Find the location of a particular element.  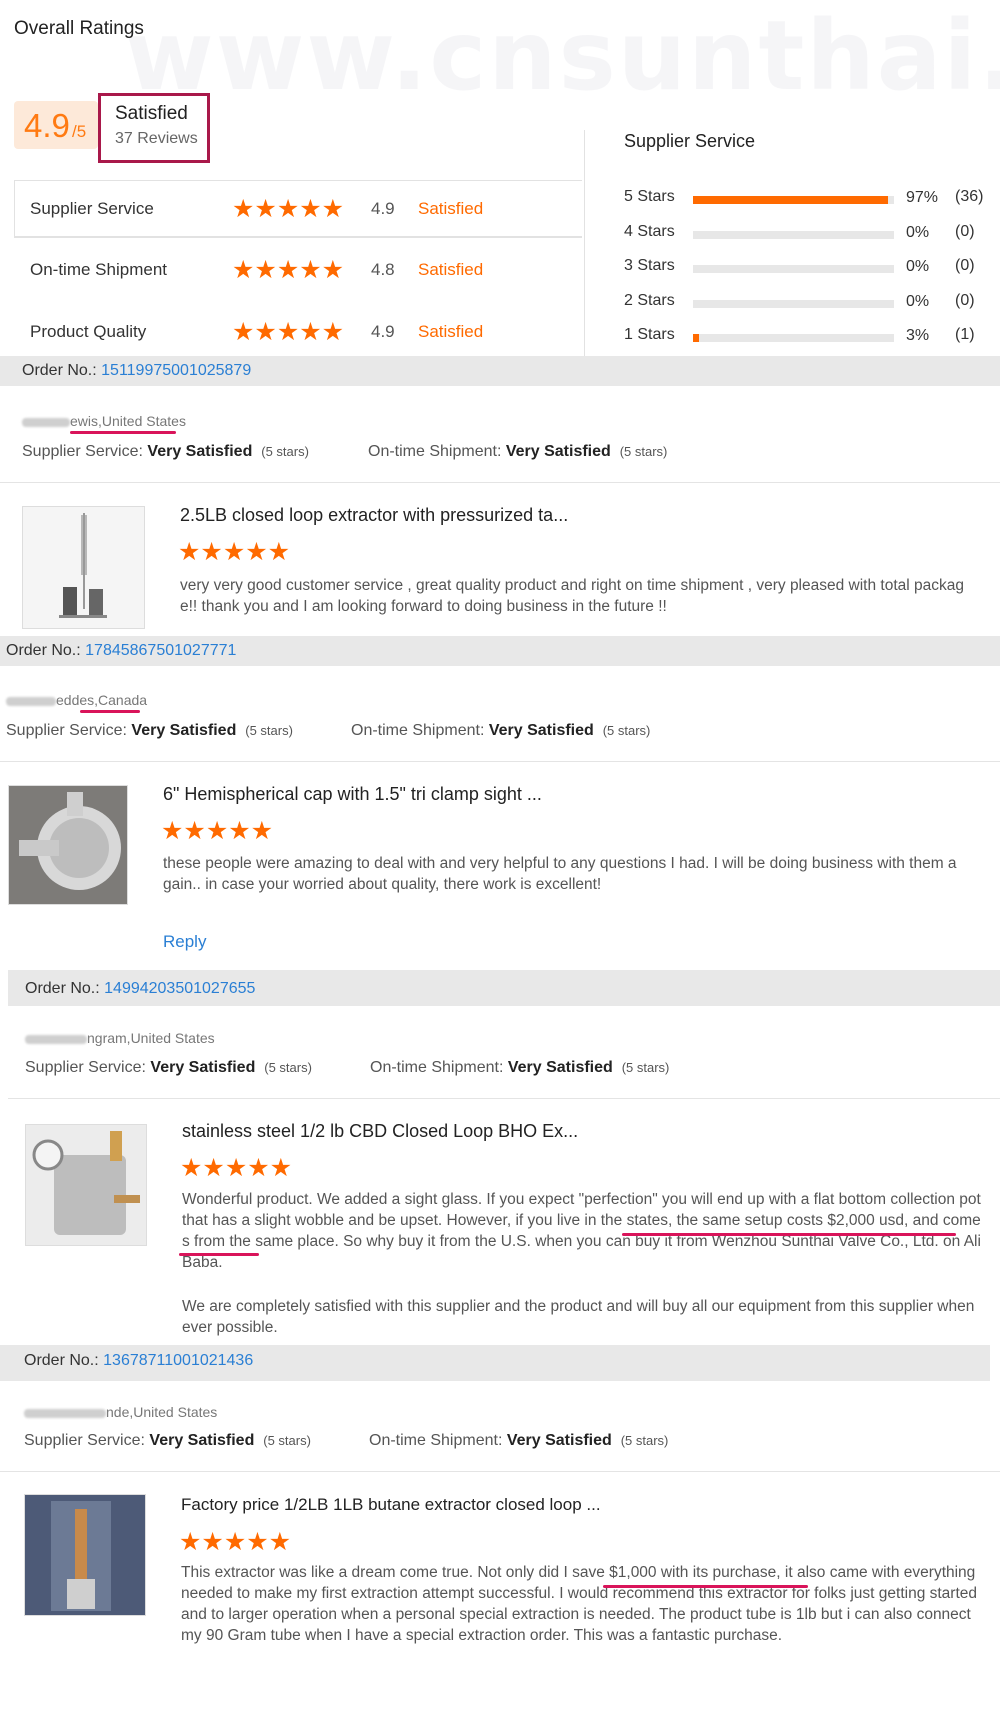

distribution-percent: 3% is located at coordinates (918, 335).